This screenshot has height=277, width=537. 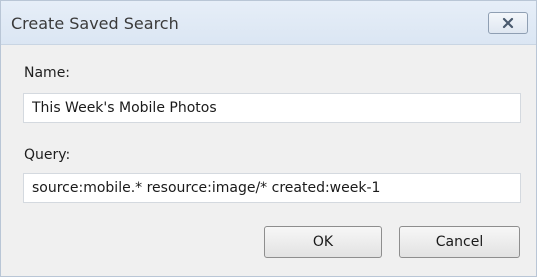 What do you see at coordinates (323, 242) in the screenshot?
I see `ok-button: OK` at bounding box center [323, 242].